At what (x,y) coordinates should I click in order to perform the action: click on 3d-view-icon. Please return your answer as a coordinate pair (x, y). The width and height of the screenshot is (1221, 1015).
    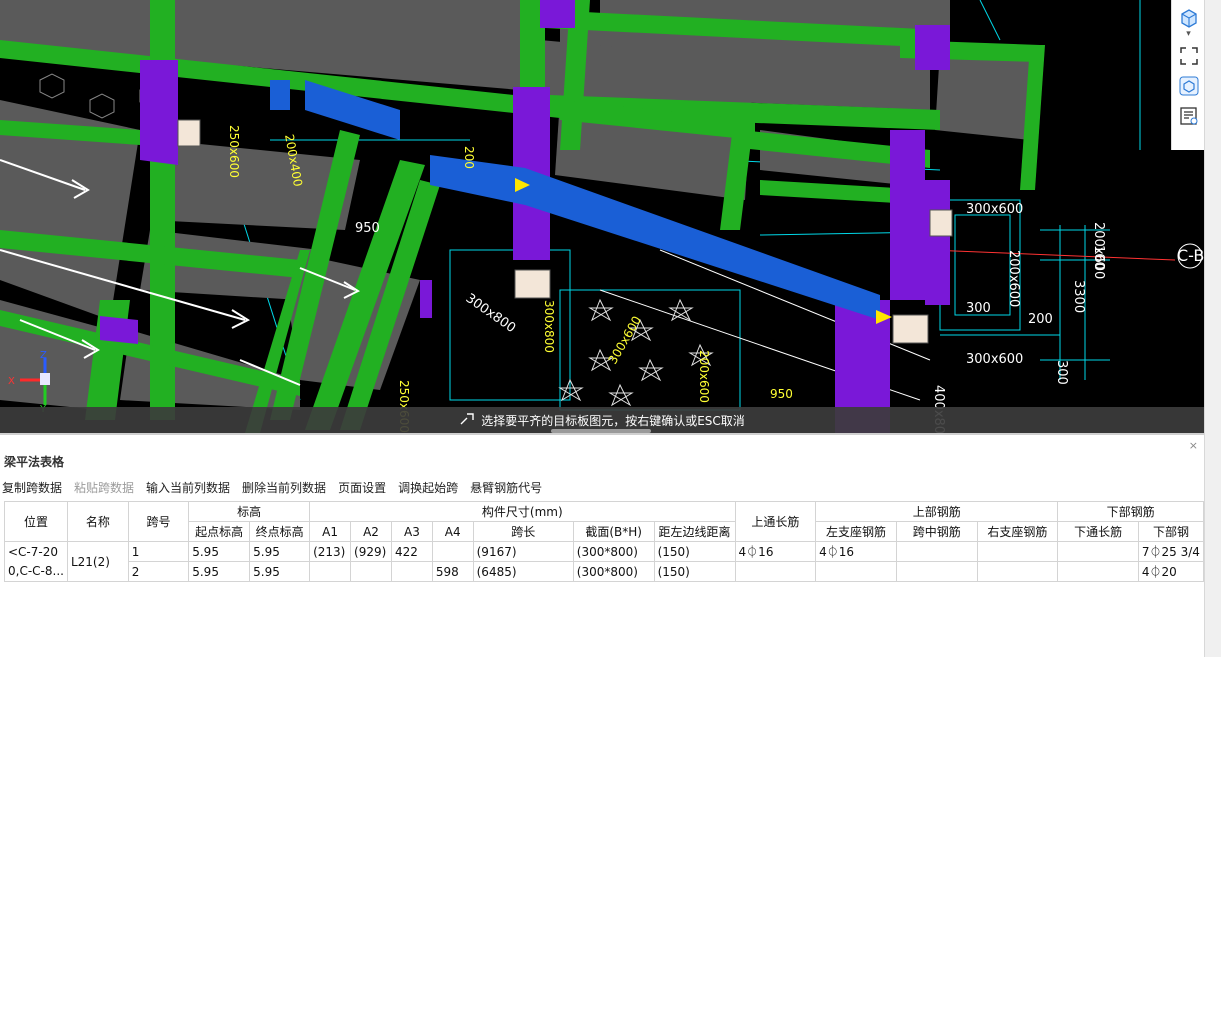
    Looking at the image, I should click on (1189, 86).